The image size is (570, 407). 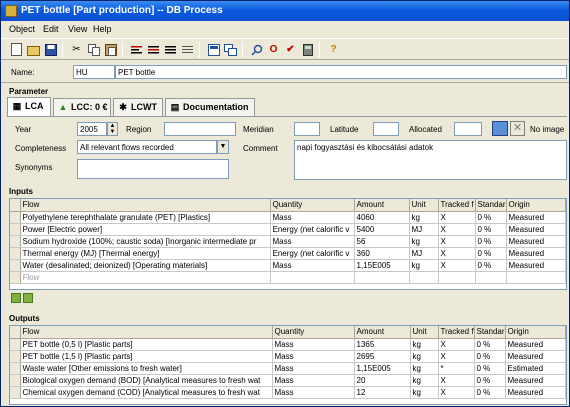 What do you see at coordinates (313, 332) in the screenshot?
I see `outputs-col-quantity: Quantity` at bounding box center [313, 332].